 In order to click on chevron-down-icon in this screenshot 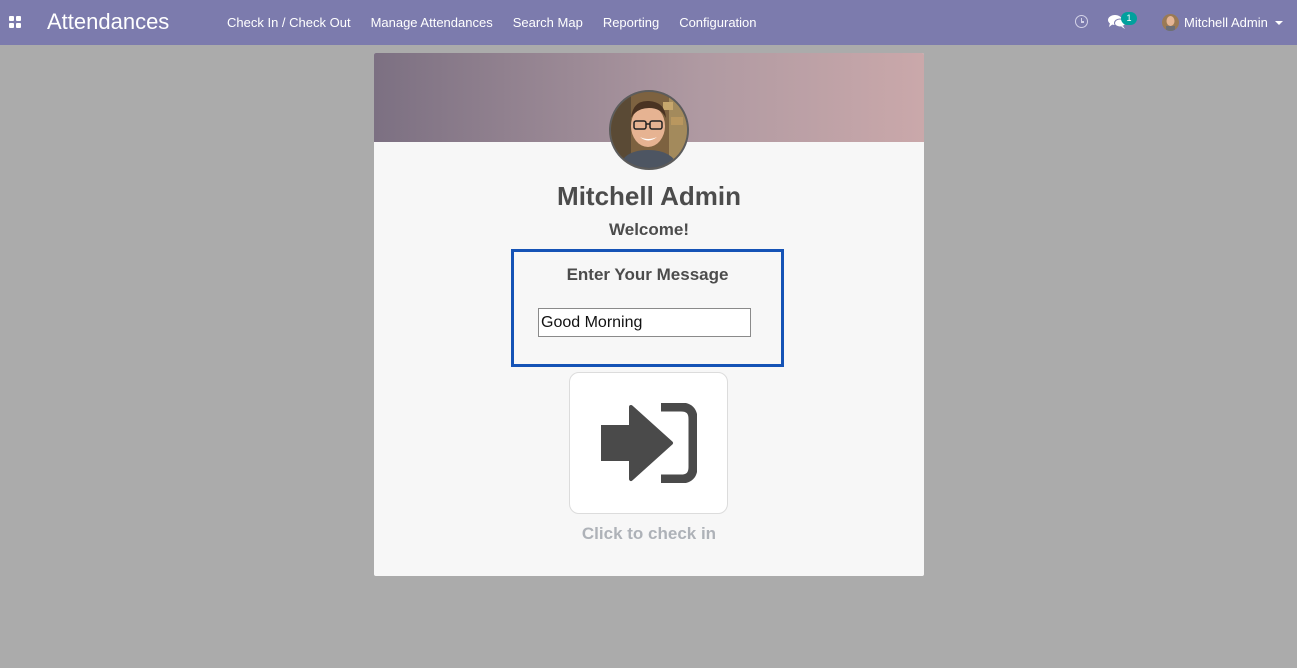, I will do `click(1278, 22)`.